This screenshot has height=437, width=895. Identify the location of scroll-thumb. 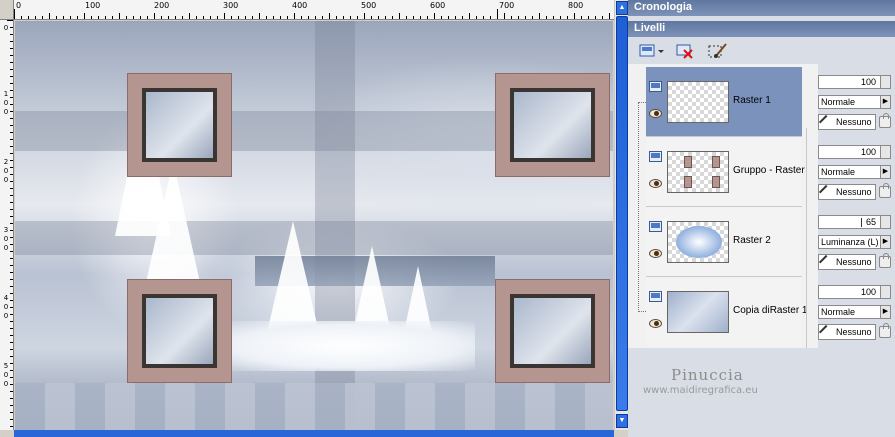
(622, 213).